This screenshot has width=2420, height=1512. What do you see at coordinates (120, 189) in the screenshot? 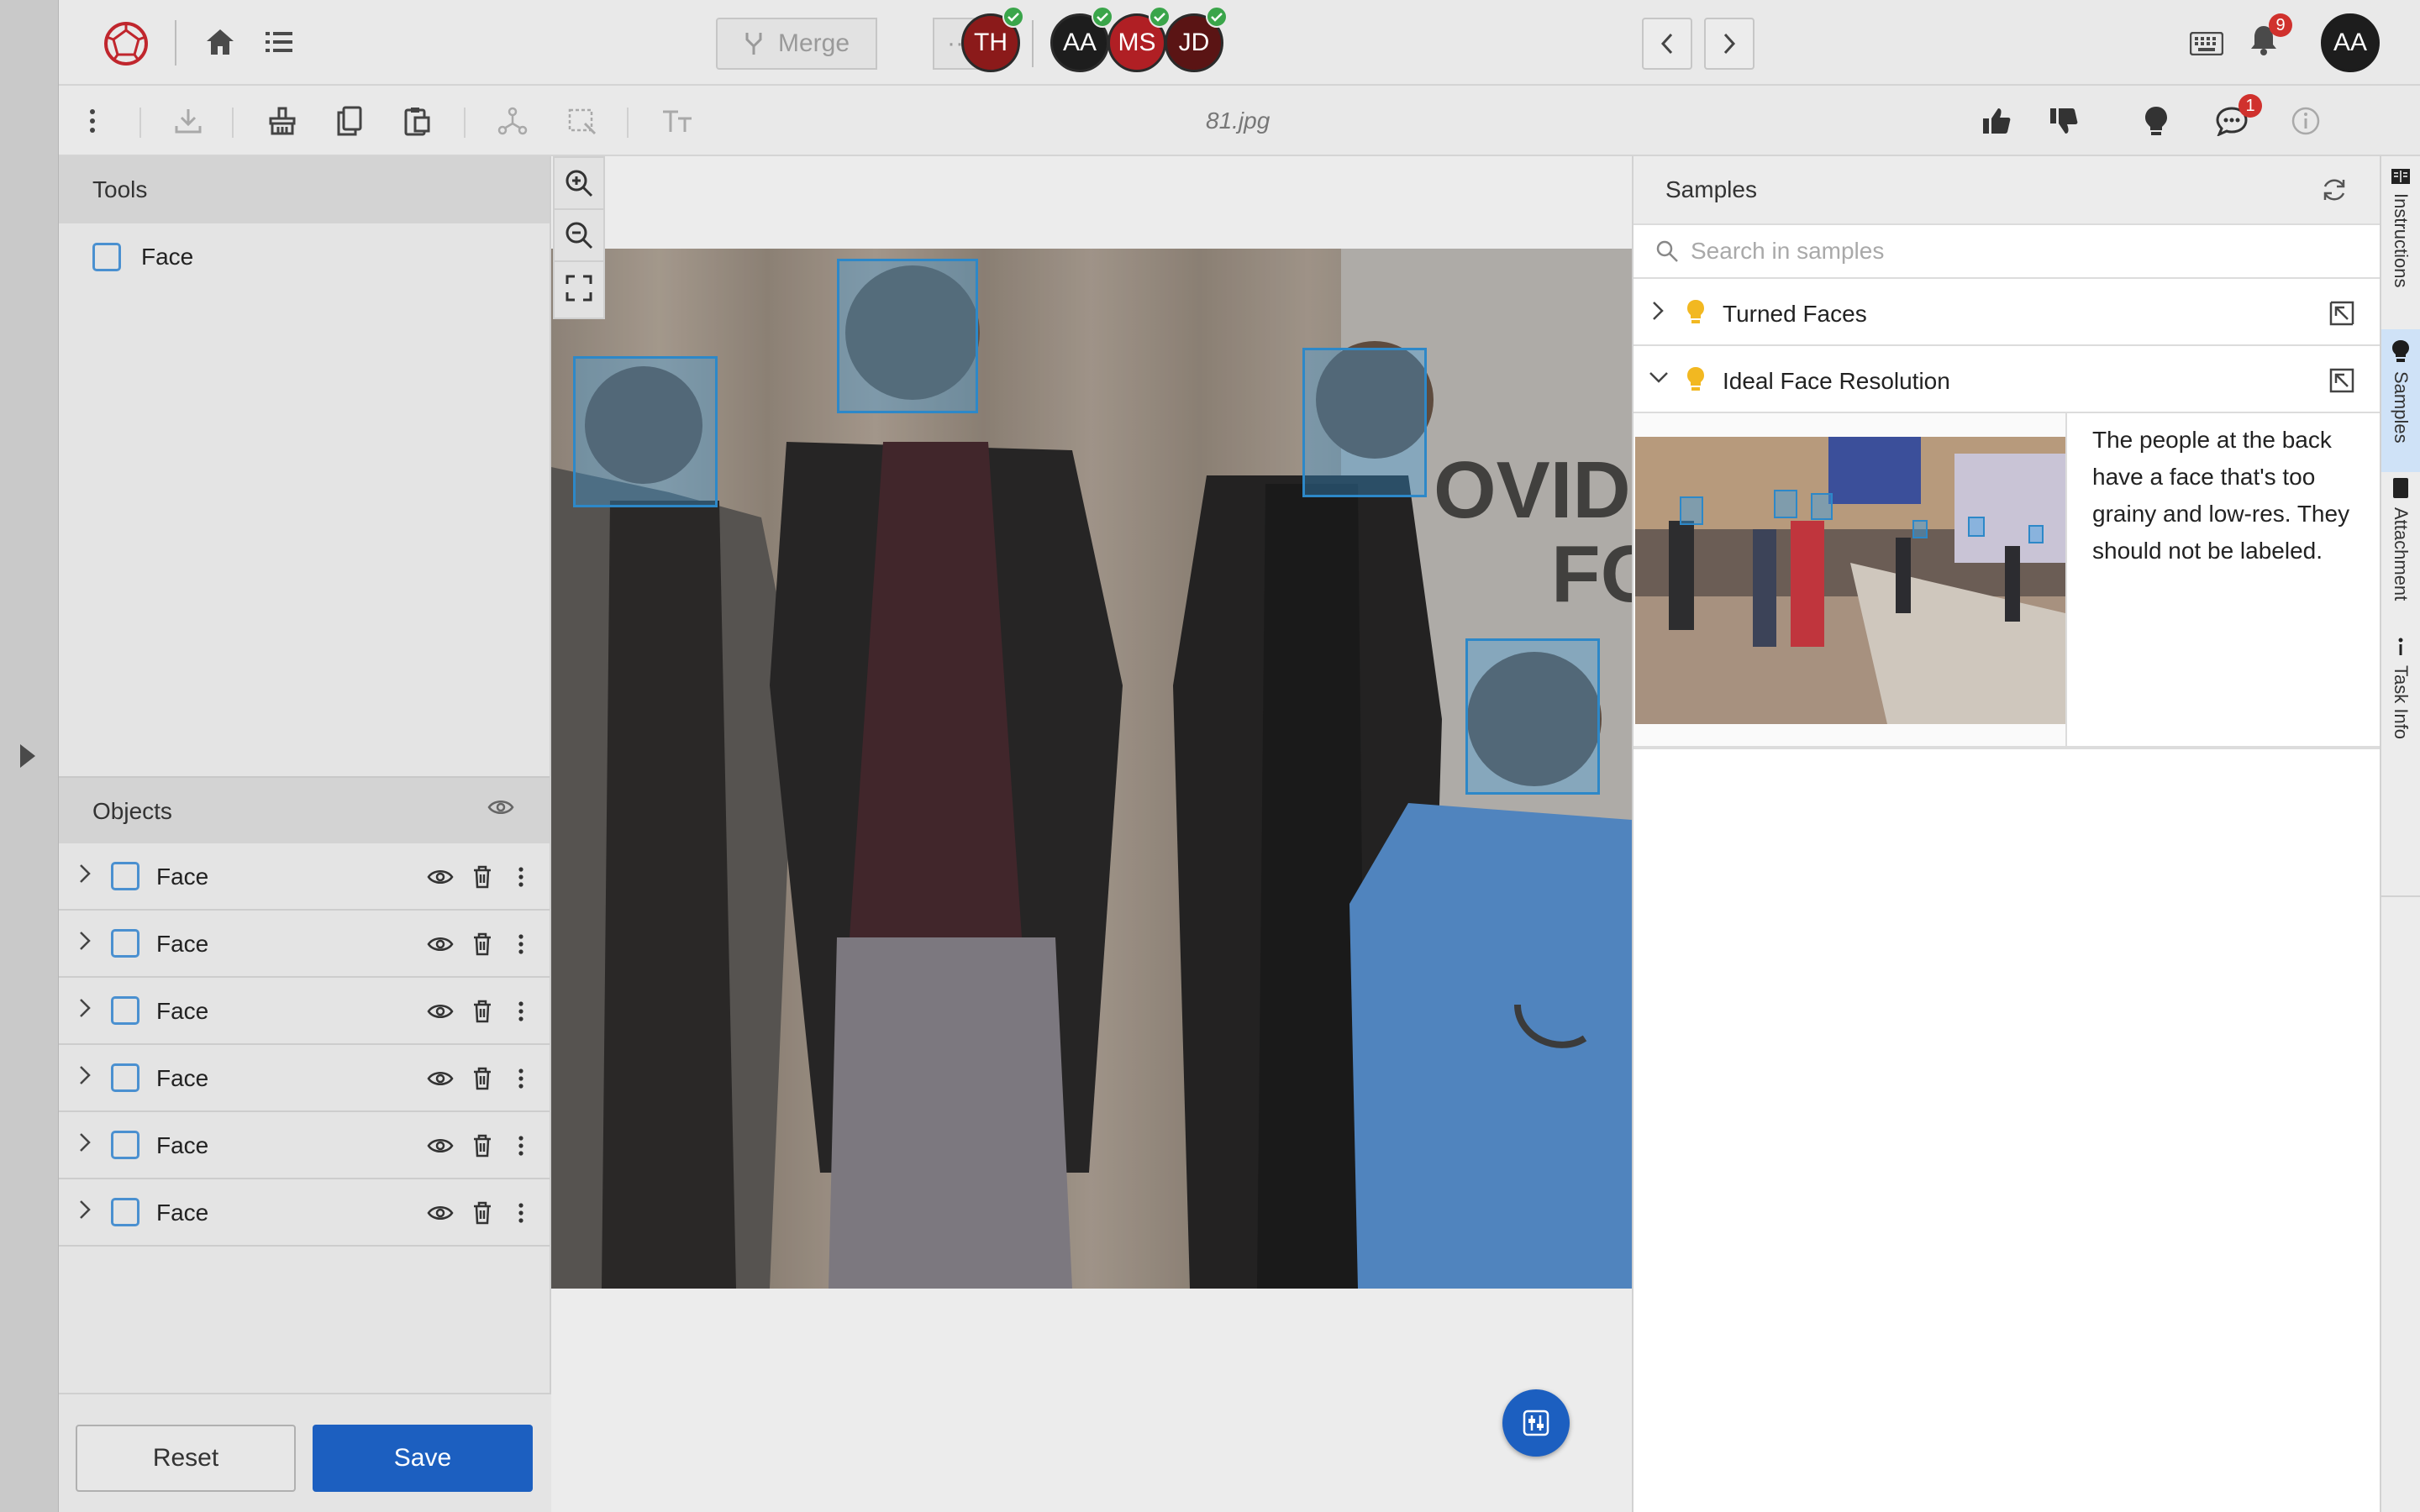
I see `tools-title: Tools` at bounding box center [120, 189].